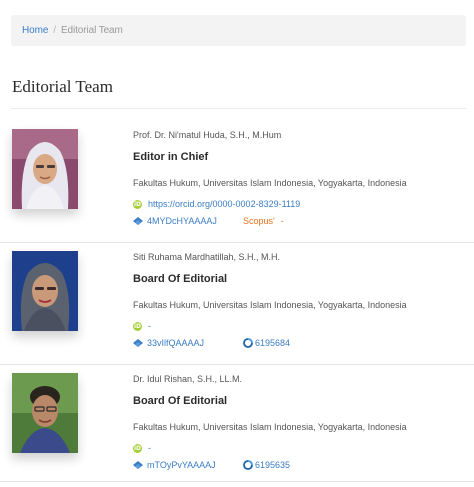 This screenshot has height=487, width=474. Describe the element at coordinates (272, 343) in the screenshot. I see `sinta-link: 6195684` at that location.